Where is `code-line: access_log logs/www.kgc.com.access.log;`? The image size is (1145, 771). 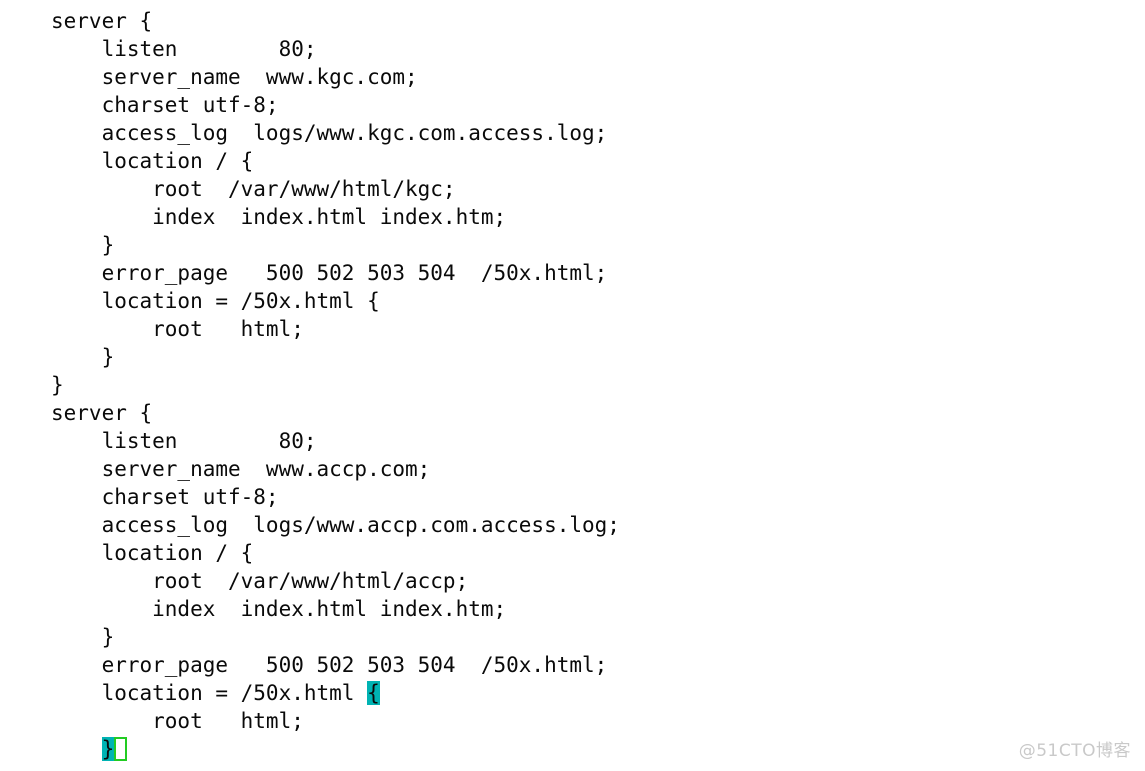
code-line: access_log logs/www.kgc.com.access.log; is located at coordinates (335, 133).